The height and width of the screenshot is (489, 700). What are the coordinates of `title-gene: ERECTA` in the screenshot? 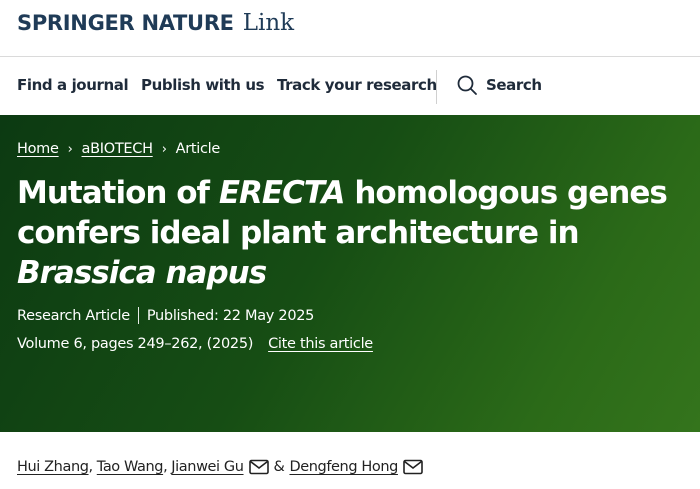 It's located at (282, 193).